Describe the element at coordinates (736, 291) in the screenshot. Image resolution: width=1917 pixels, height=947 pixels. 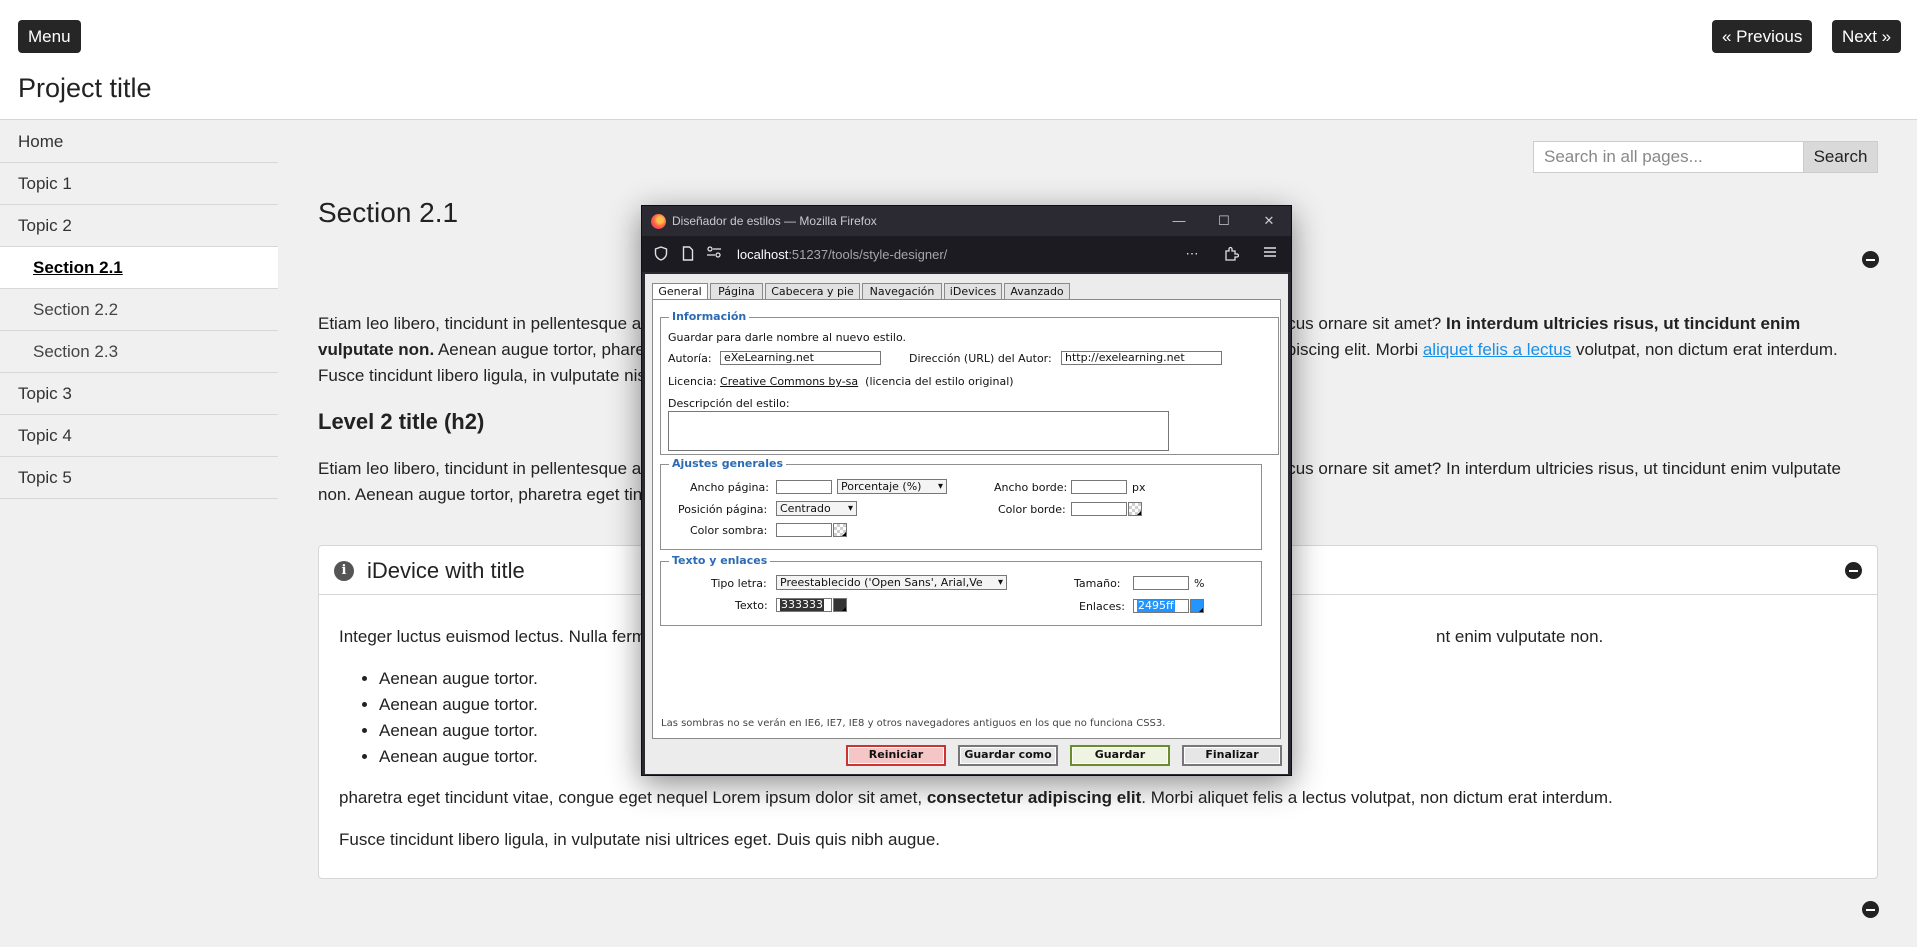
I see `tab-pagina: Página` at that location.